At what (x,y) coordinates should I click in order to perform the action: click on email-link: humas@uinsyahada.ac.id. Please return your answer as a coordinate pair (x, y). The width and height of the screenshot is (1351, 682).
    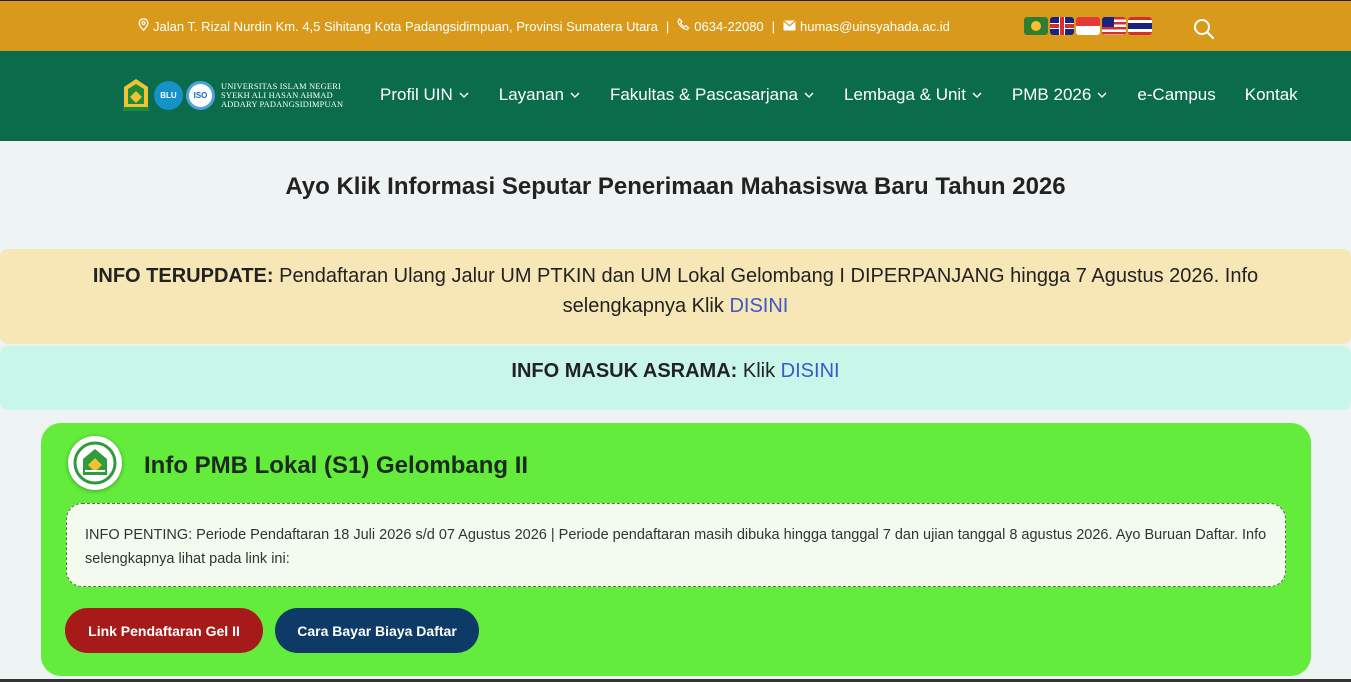
    Looking at the image, I should click on (875, 26).